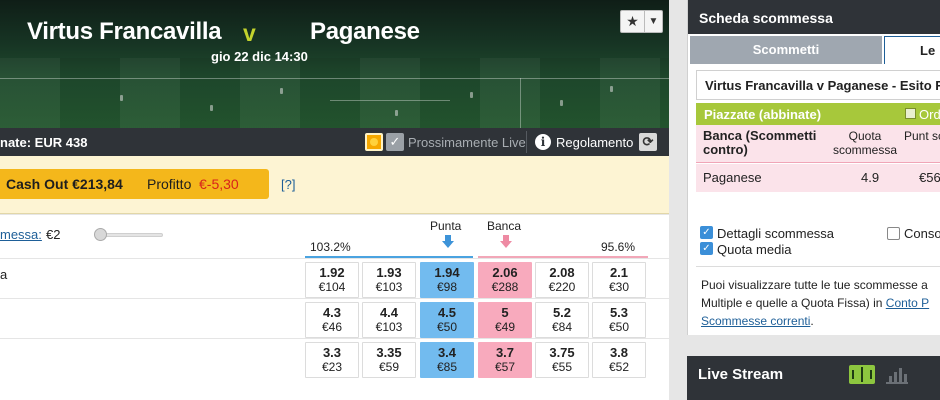 The width and height of the screenshot is (940, 400). I want to click on current-bets-link: Scommesse correnti, so click(755, 321).